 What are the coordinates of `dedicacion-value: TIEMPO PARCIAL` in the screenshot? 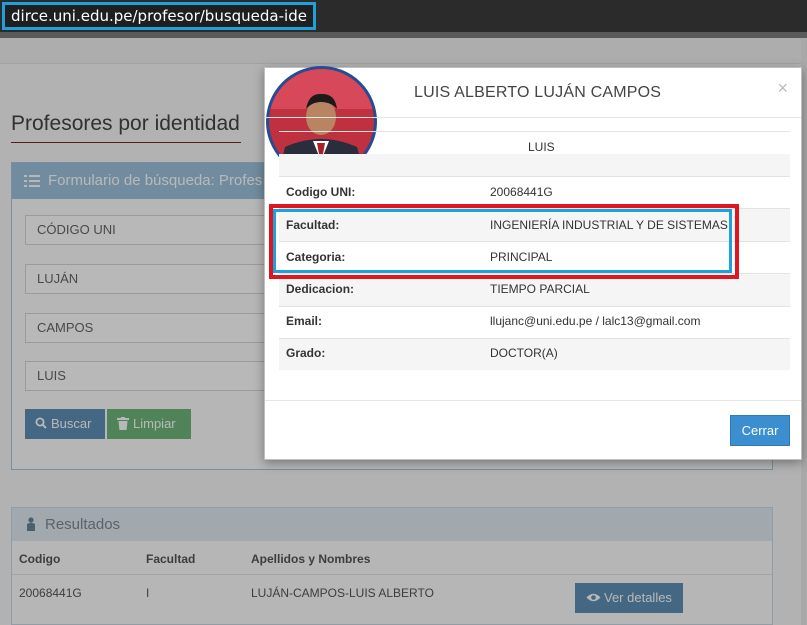 It's located at (540, 289).